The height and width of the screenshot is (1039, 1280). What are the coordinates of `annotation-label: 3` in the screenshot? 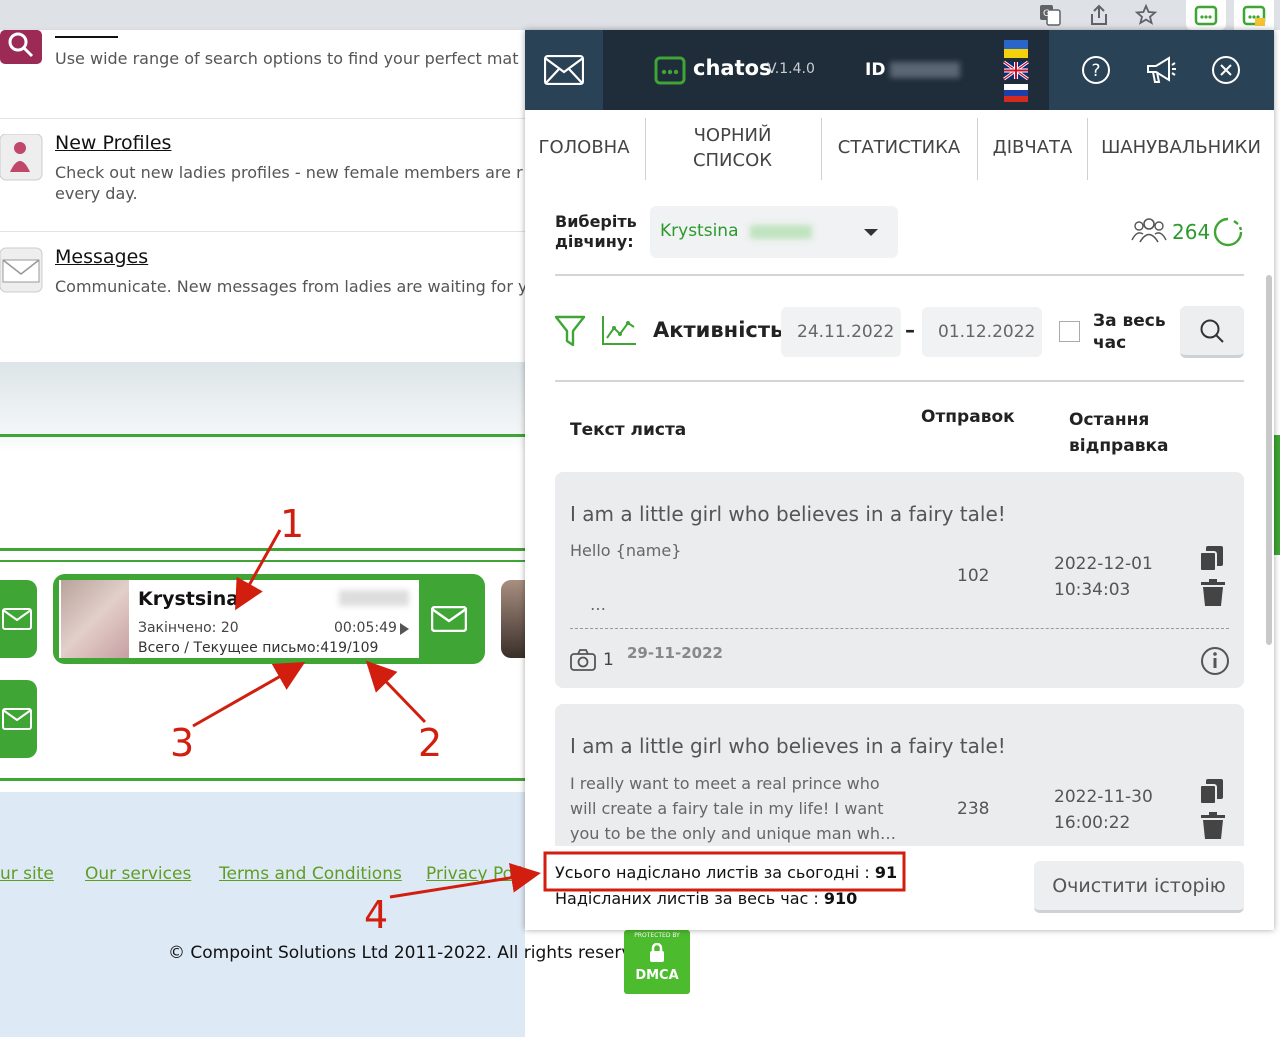 It's located at (182, 743).